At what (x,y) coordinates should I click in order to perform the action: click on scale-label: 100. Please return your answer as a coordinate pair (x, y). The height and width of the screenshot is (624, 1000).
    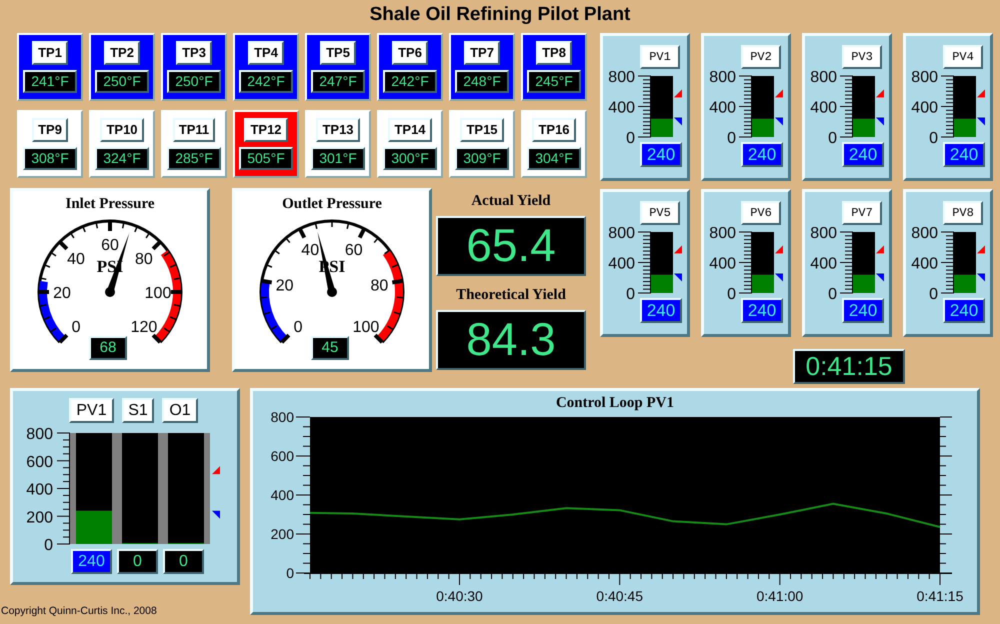
    Looking at the image, I should click on (366, 327).